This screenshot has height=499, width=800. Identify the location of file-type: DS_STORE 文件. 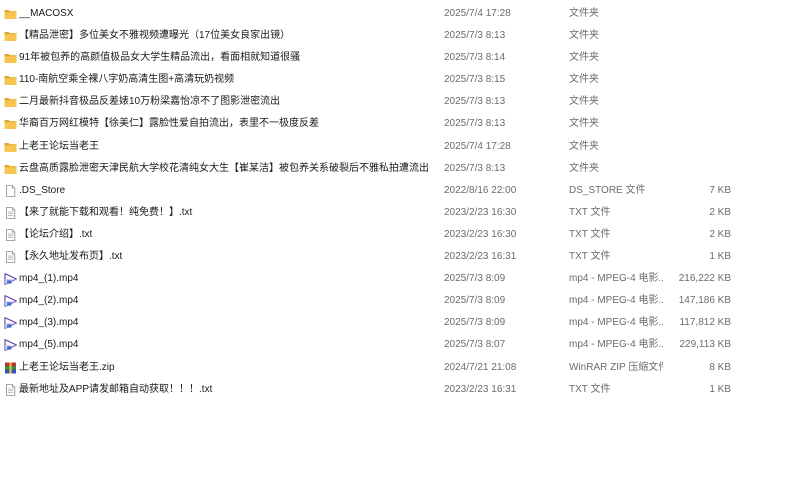
(607, 190).